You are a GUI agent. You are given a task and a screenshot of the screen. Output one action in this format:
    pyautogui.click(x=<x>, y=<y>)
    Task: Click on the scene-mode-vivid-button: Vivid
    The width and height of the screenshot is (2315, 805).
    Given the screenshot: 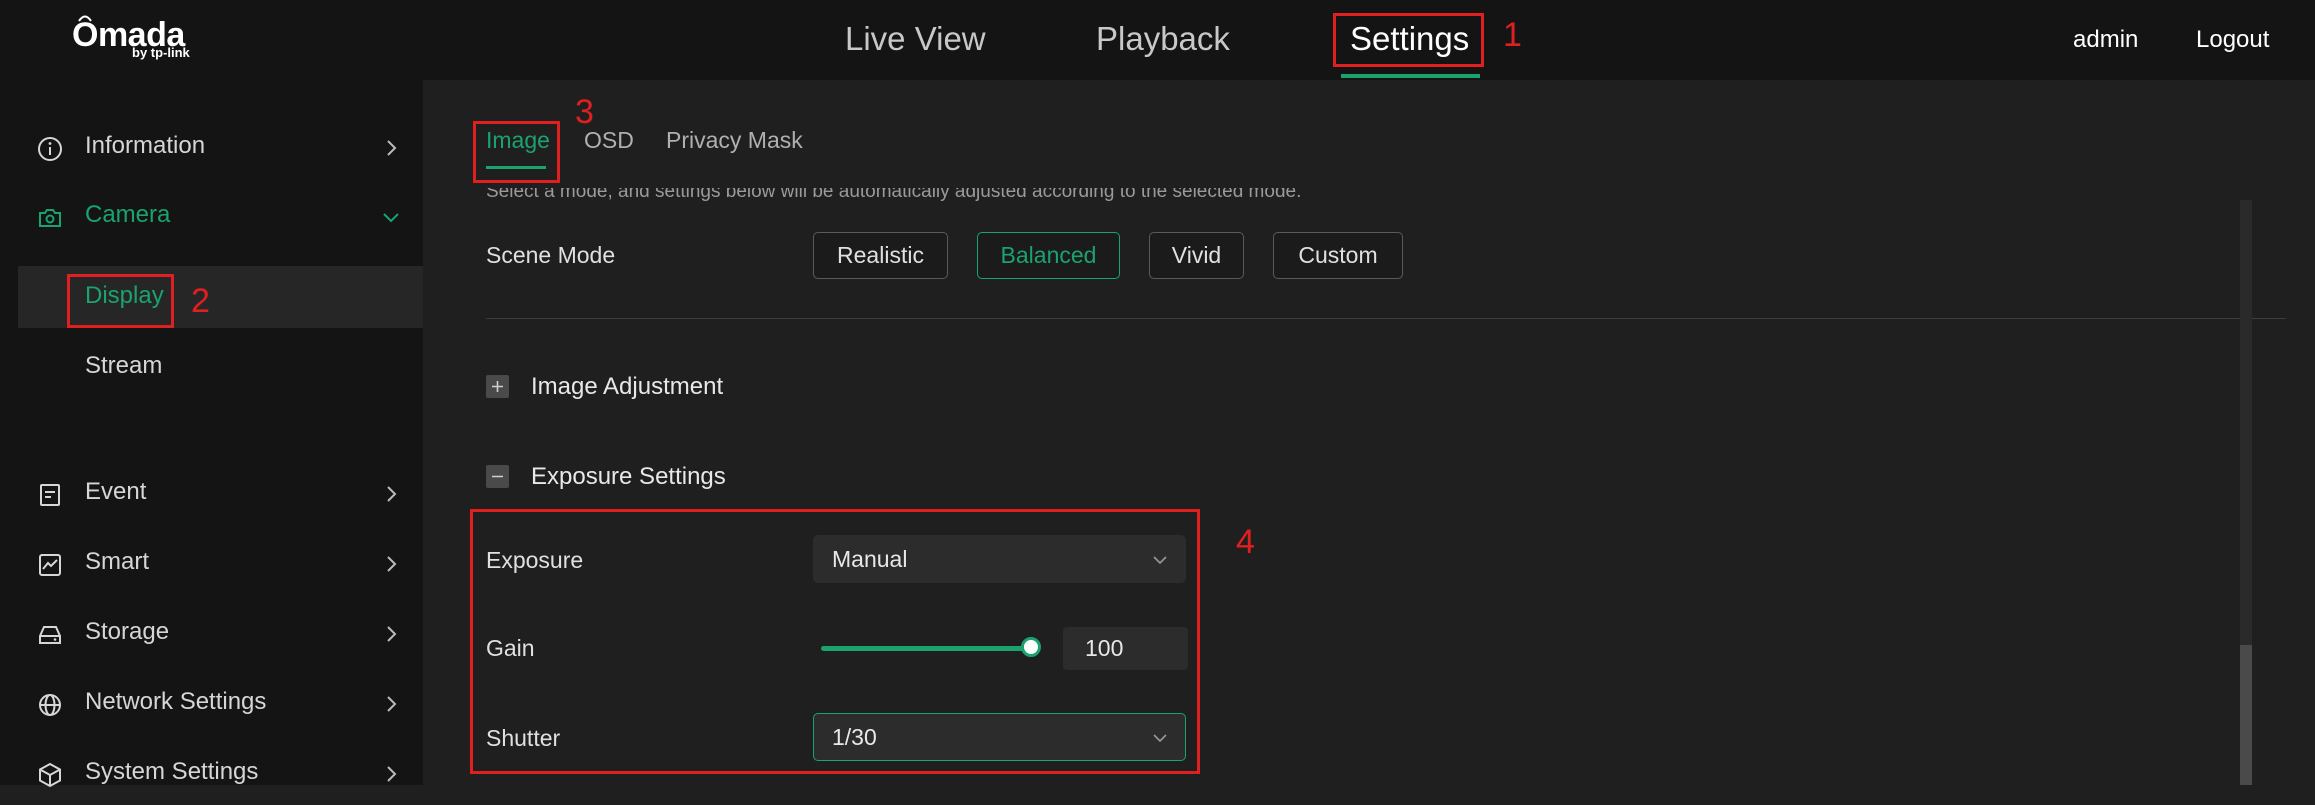 What is the action you would take?
    pyautogui.click(x=1196, y=255)
    